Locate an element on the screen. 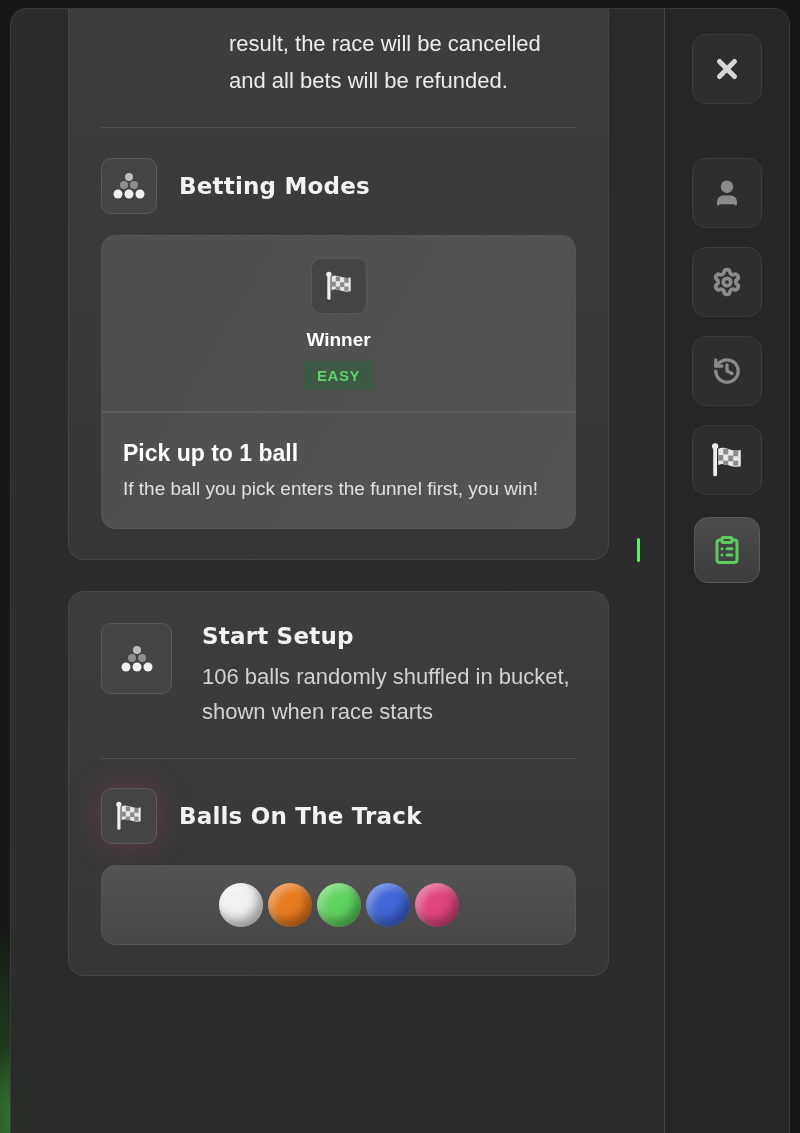  rule-text: result, the race will be cancelled and all bets will be refunded. is located at coordinates (385, 62).